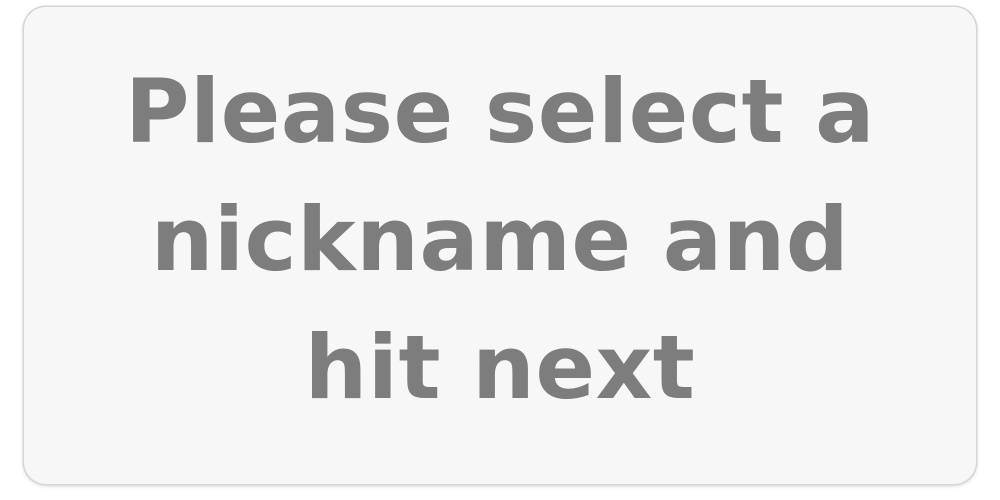 The height and width of the screenshot is (500, 1000). Describe the element at coordinates (500, 367) in the screenshot. I see `message-line-3: hit next` at that location.